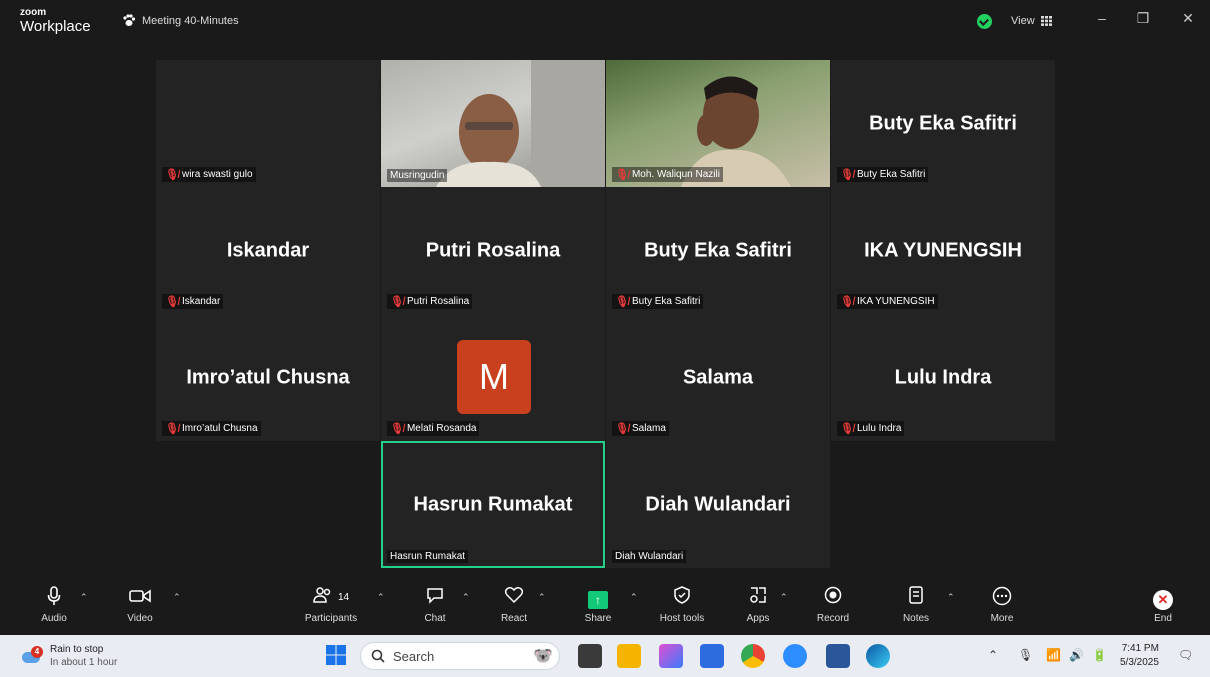 Image resolution: width=1210 pixels, height=677 pixels. I want to click on participant-tile: Imro’atul Chusna 🎙︎̸ Imro’atul Chusna, so click(268, 377).